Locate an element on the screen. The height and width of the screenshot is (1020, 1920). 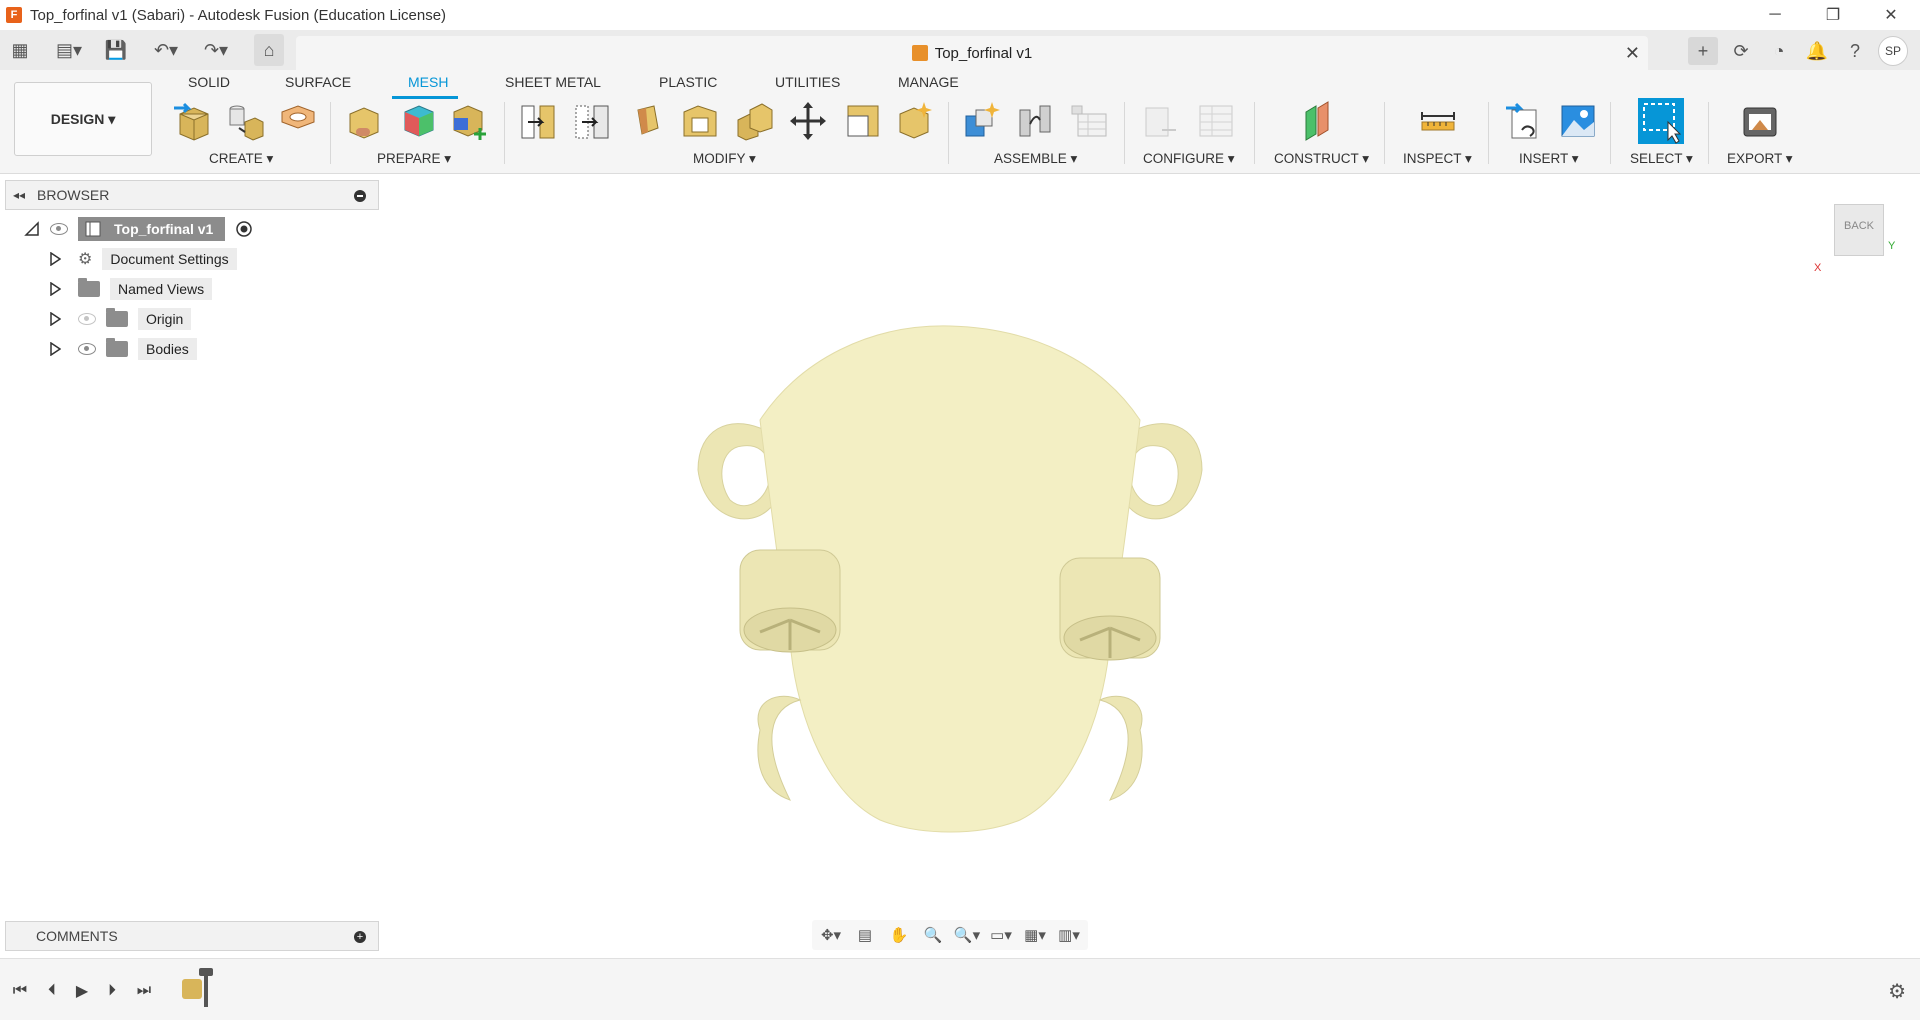
browser-item-origin: Origin is located at coordinates (120, 319).